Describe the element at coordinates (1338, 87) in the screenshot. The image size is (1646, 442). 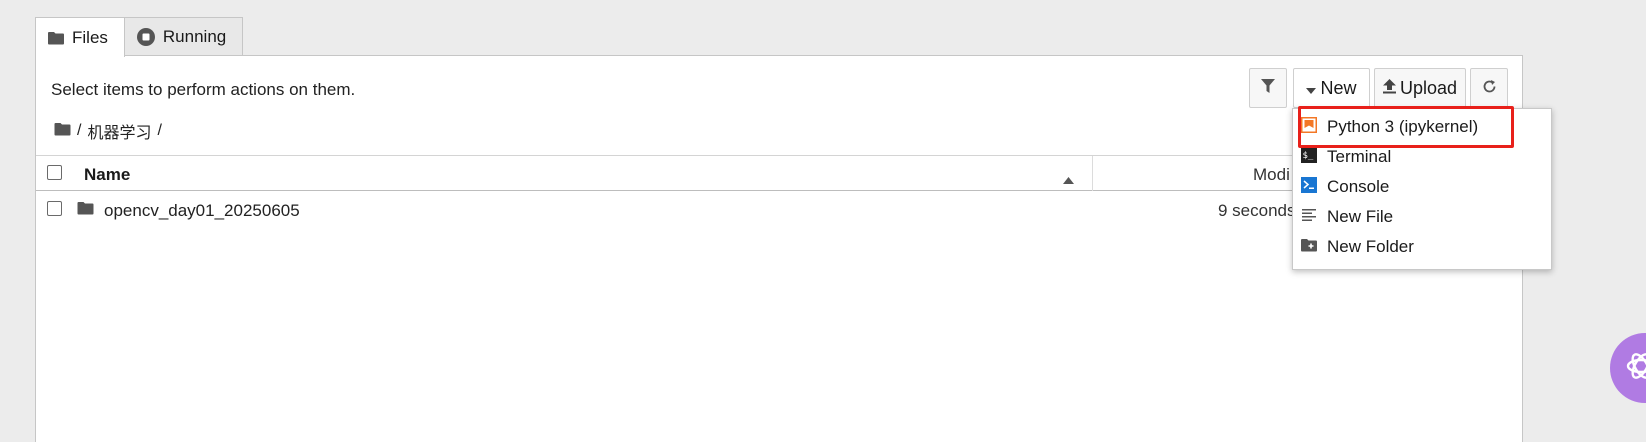
I see `new-button-label: New` at that location.